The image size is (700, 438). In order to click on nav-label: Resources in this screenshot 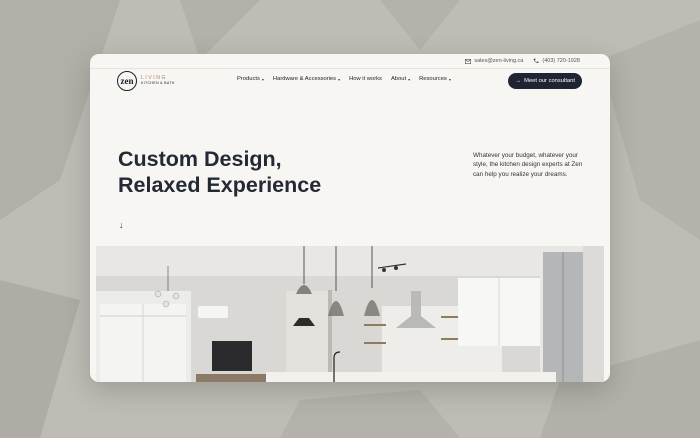, I will do `click(433, 79)`.